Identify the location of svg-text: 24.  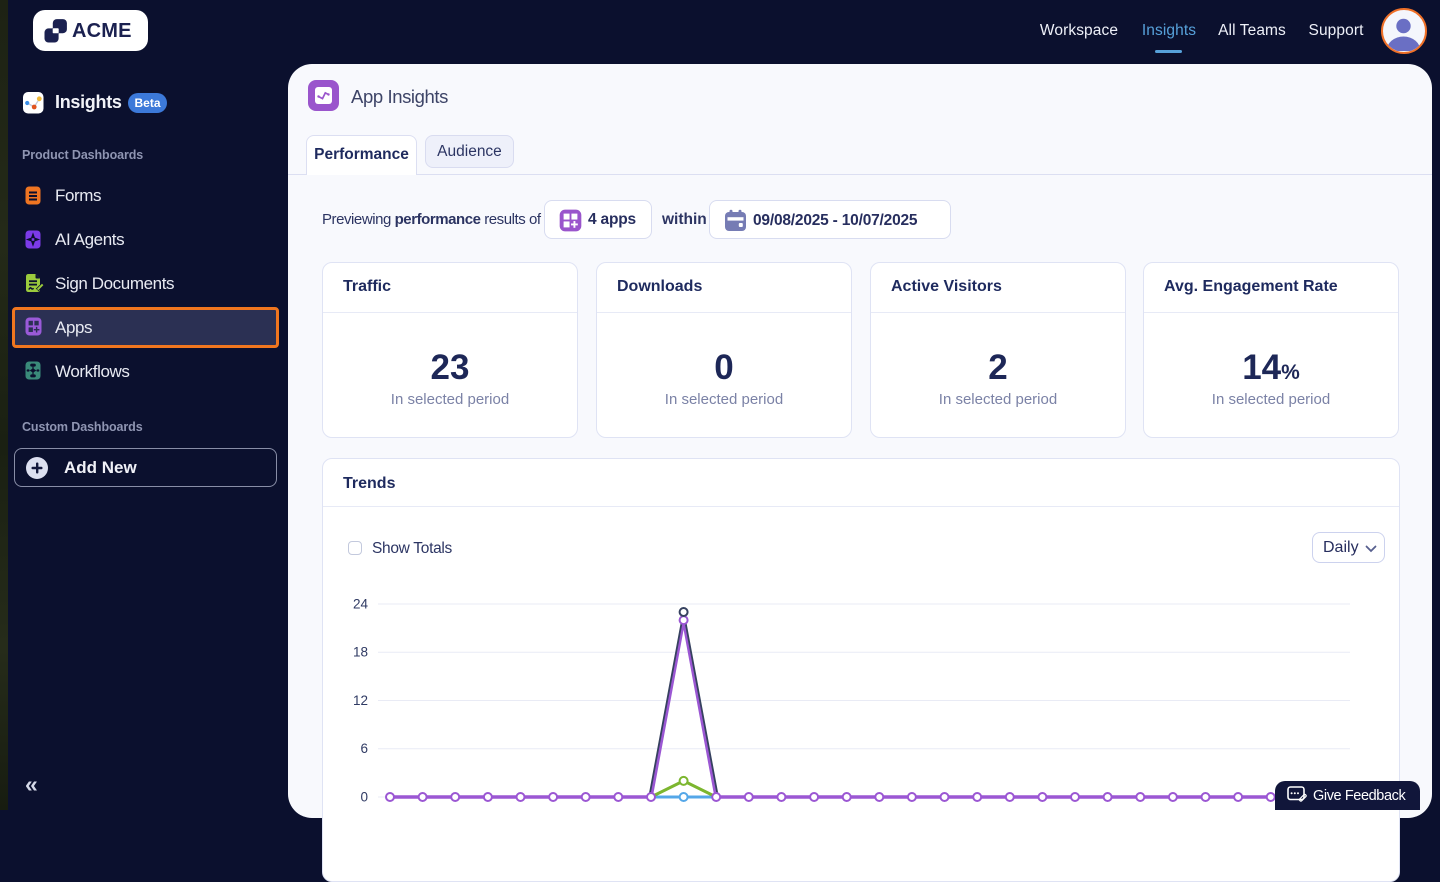
(360, 604).